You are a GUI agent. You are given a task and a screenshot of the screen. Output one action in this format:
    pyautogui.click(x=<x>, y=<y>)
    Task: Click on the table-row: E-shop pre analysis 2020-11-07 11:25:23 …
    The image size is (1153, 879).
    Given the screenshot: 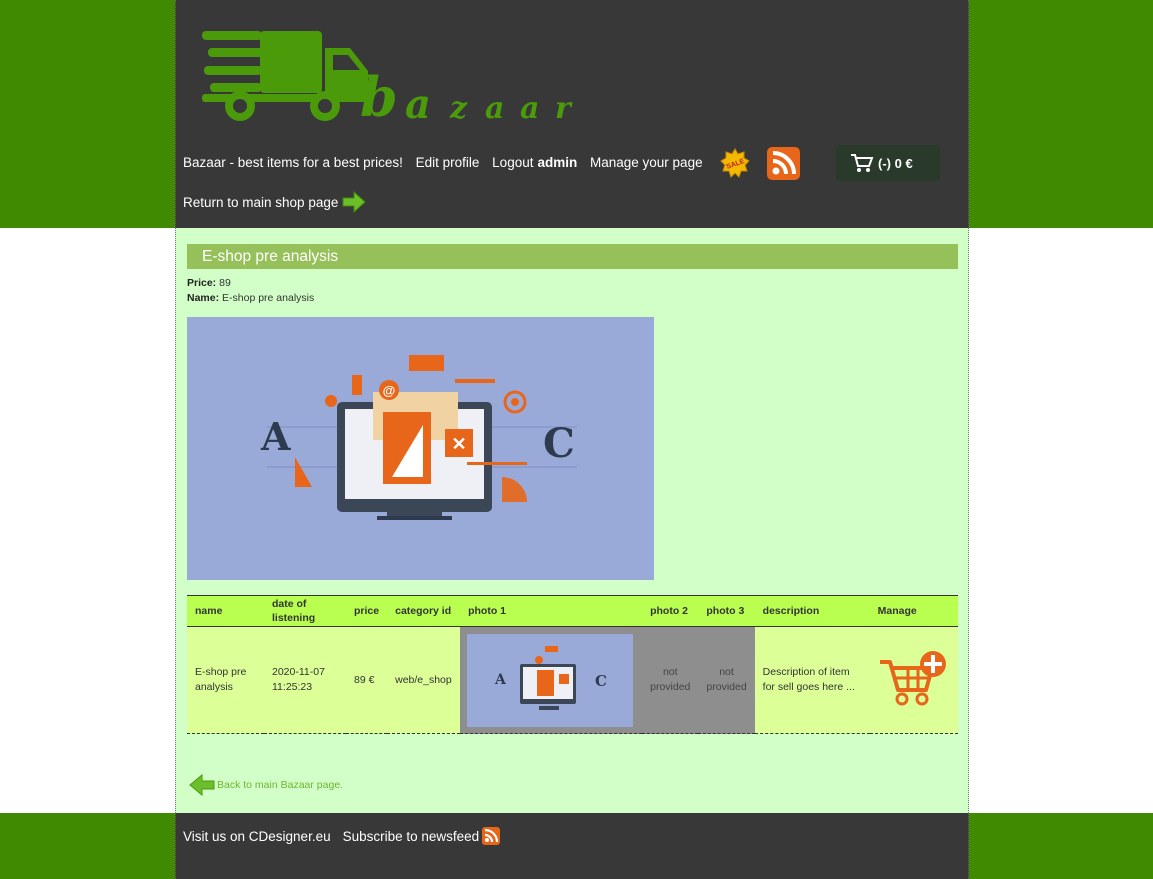 What is the action you would take?
    pyautogui.click(x=572, y=680)
    